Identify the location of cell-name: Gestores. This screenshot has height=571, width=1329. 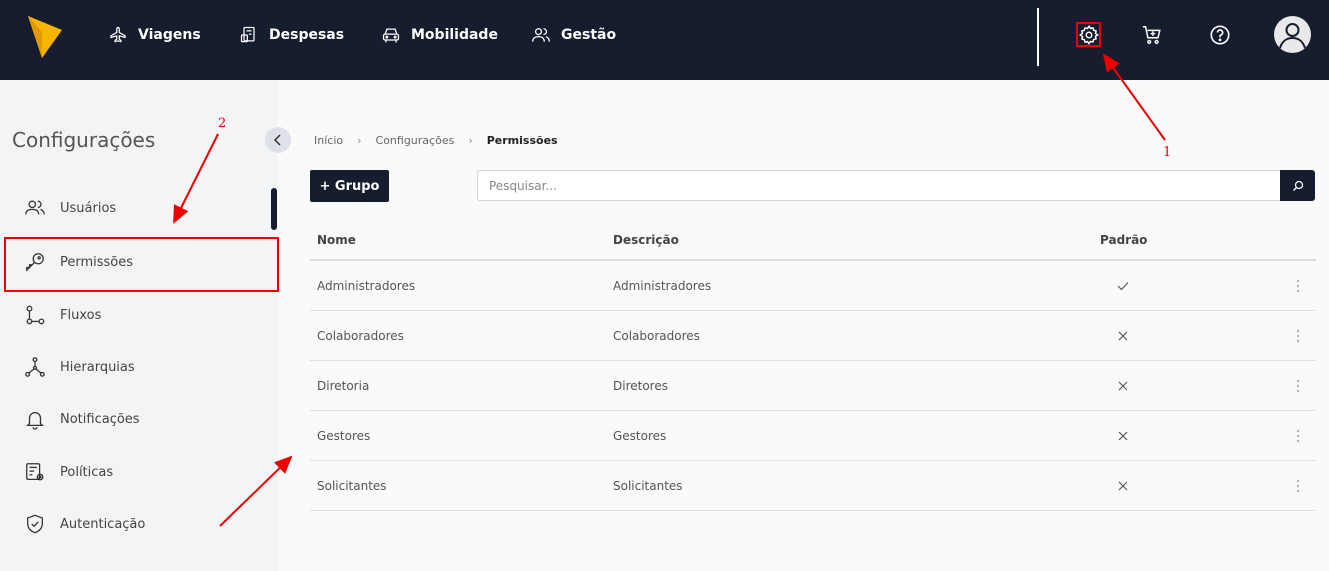
(344, 435).